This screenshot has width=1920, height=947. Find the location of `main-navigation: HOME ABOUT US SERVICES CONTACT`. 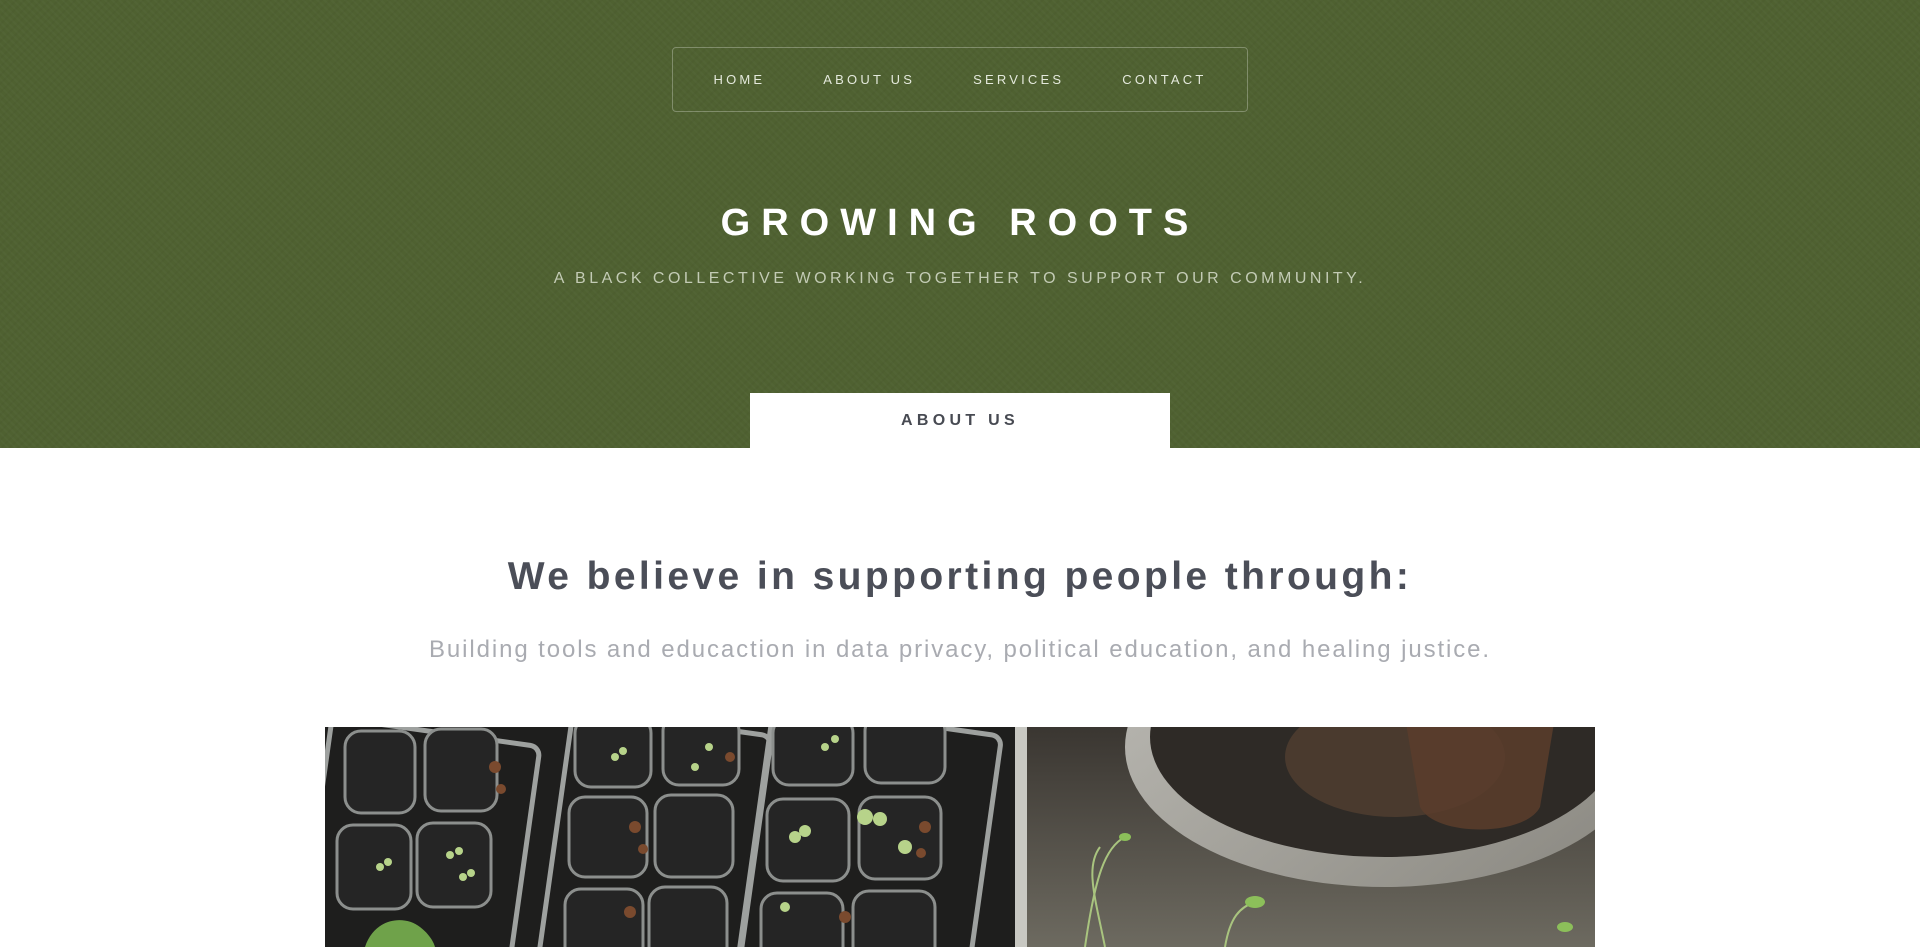

main-navigation: HOME ABOUT US SERVICES CONTACT is located at coordinates (960, 79).